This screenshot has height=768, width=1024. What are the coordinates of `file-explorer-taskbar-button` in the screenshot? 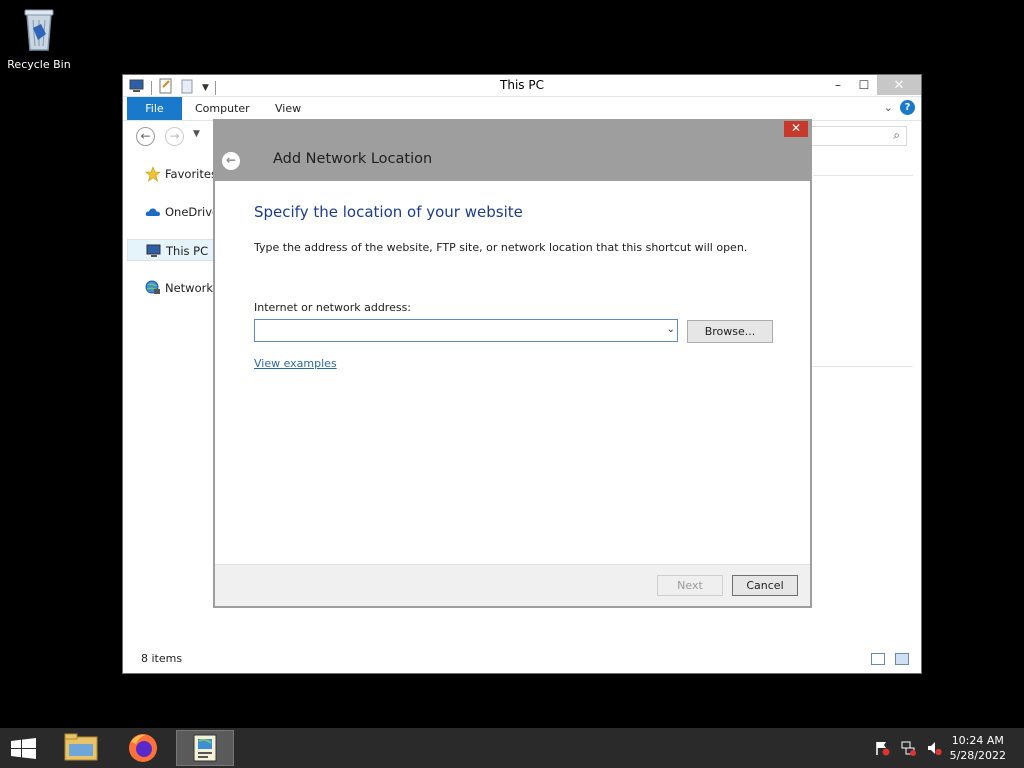 It's located at (81, 748).